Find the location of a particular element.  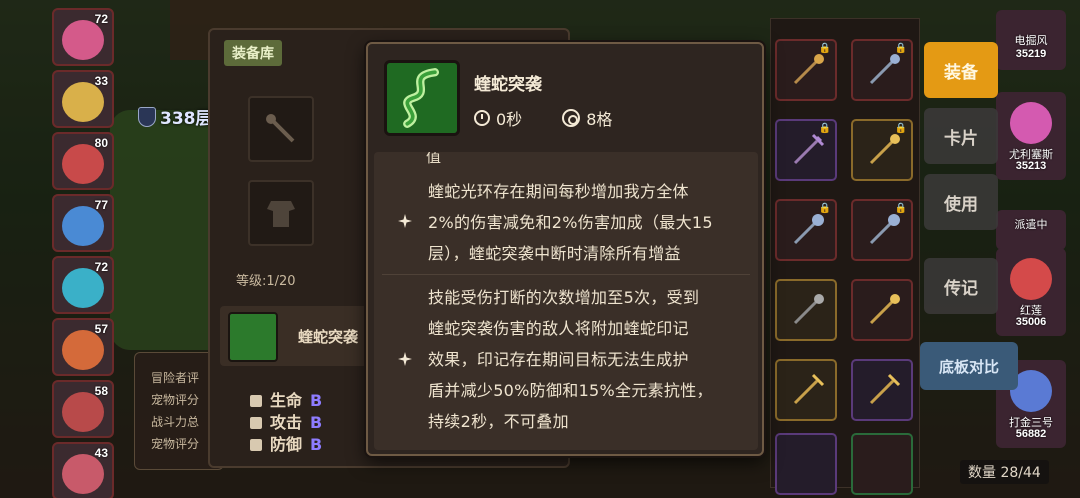

biography-button: 传记 is located at coordinates (961, 286).